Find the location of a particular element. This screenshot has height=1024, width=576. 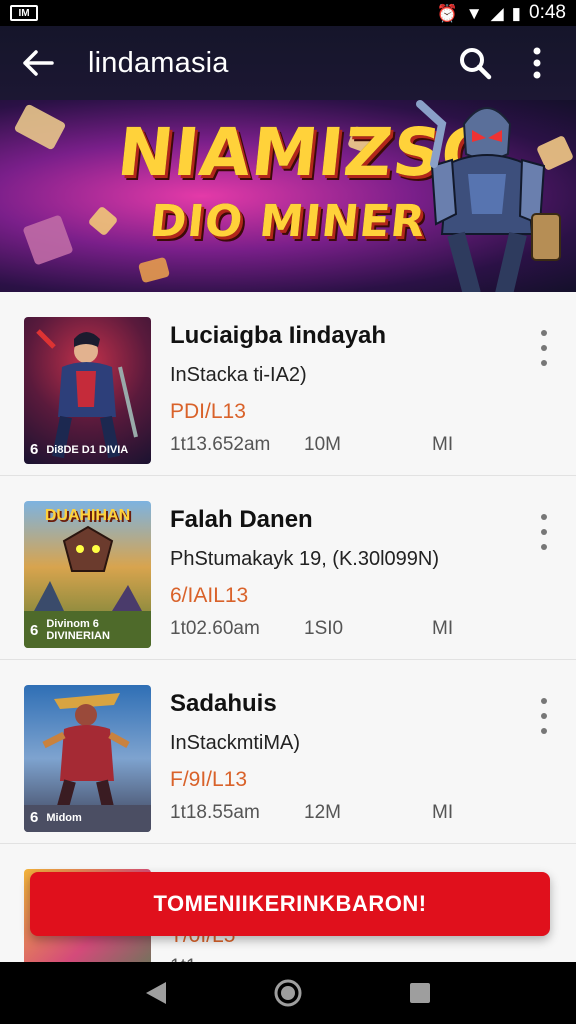

game-date: 1t02.60am is located at coordinates (215, 628).